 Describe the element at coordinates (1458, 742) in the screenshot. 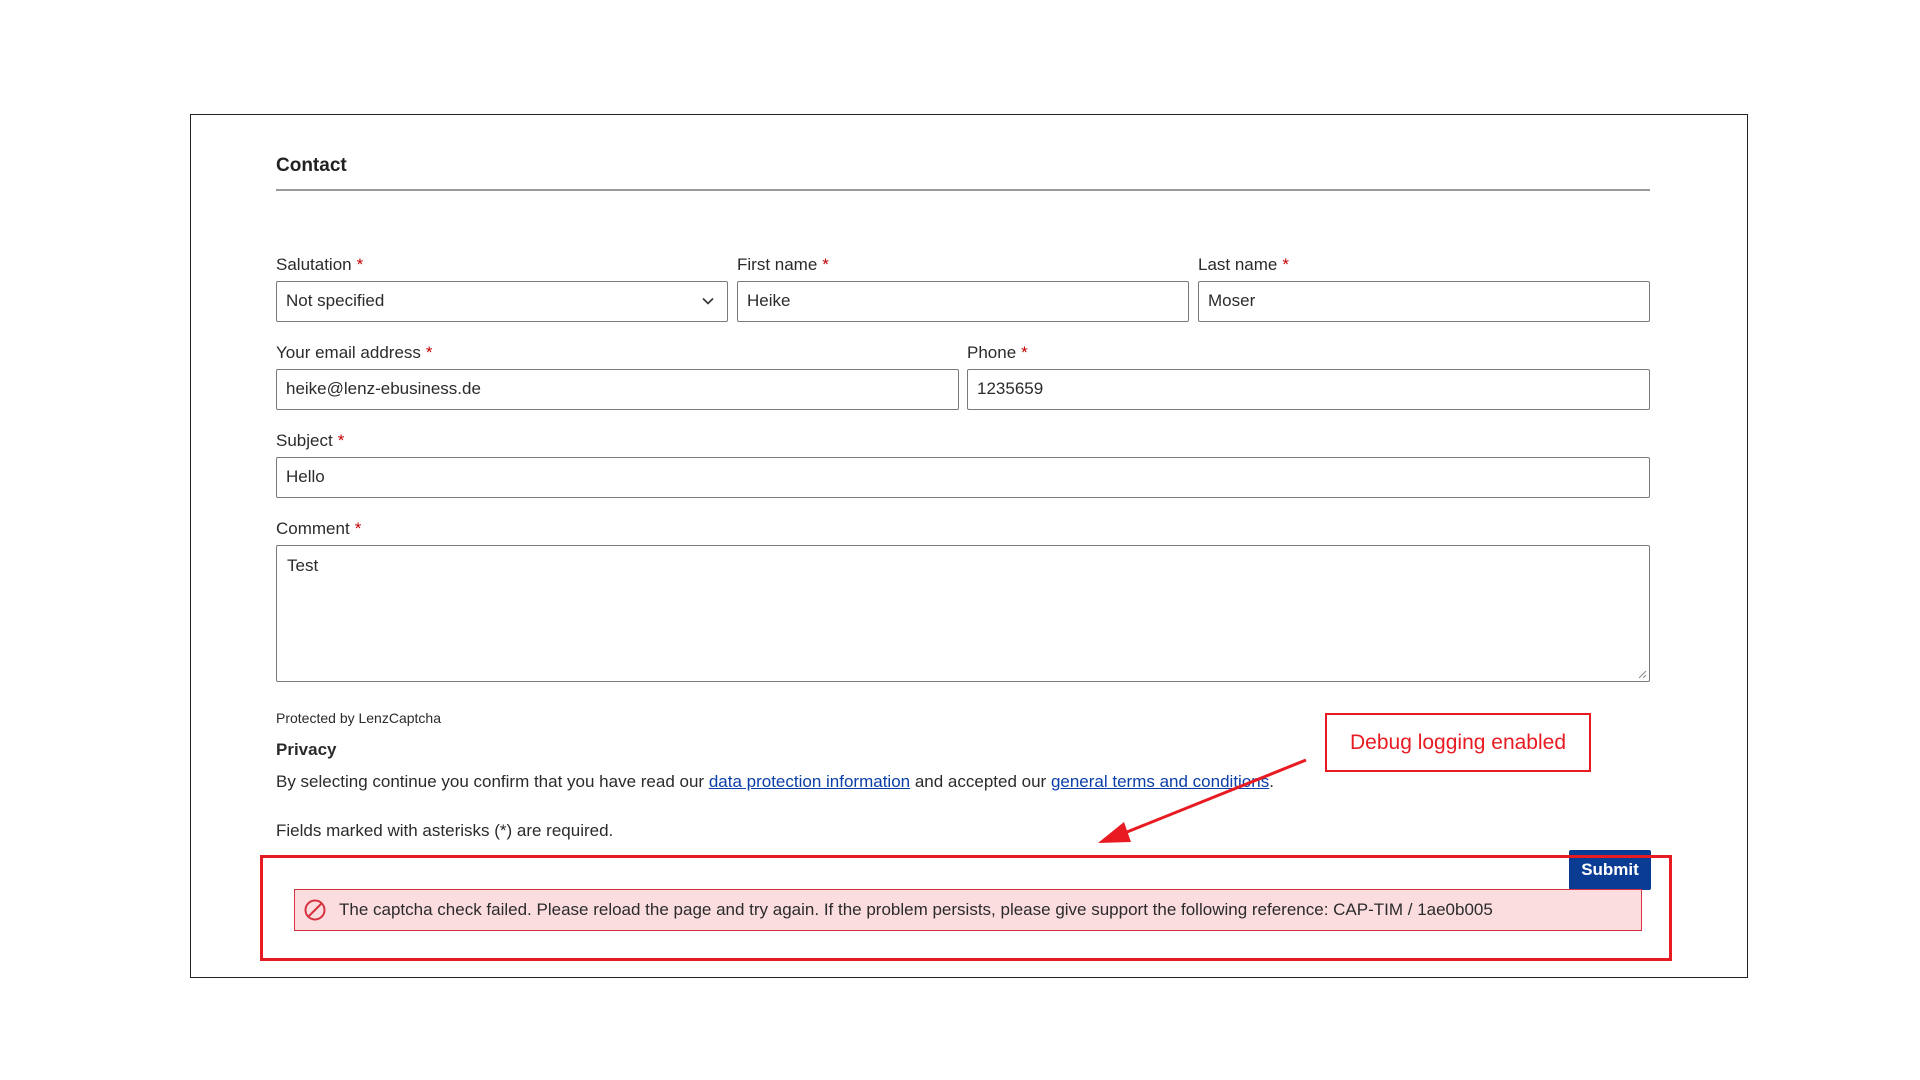

I see `debug-annotation-callout: Debug logging enabled` at that location.